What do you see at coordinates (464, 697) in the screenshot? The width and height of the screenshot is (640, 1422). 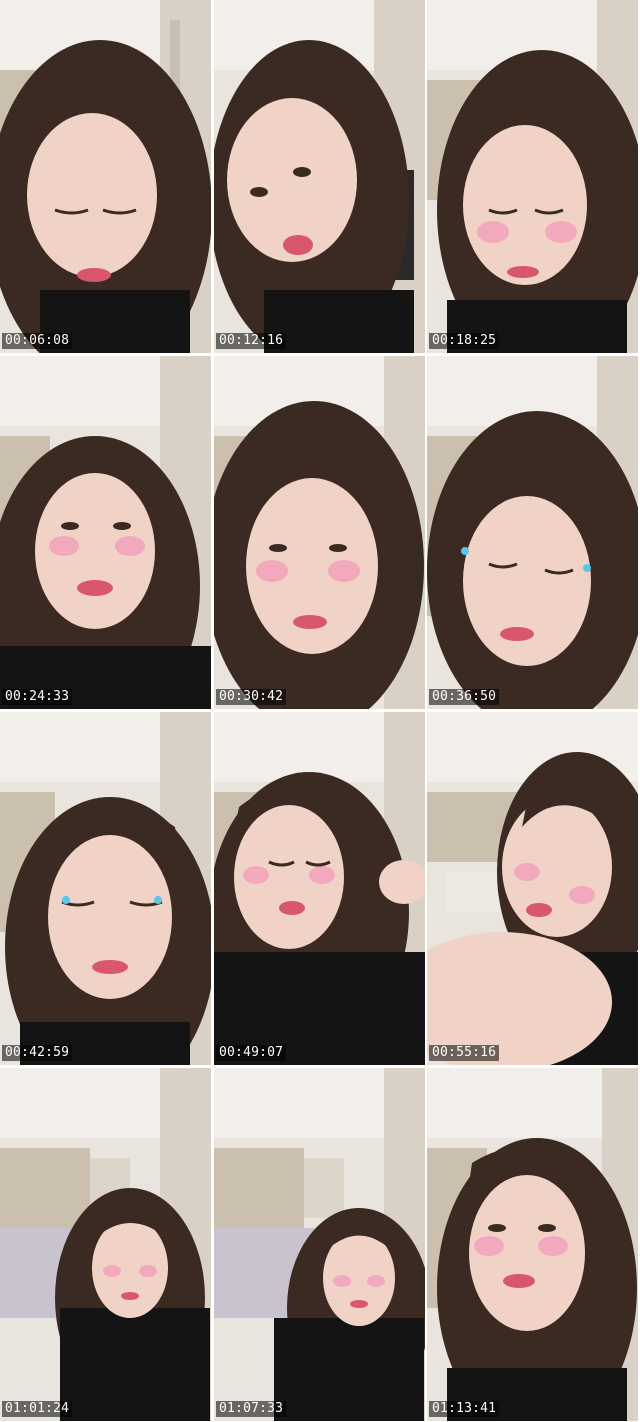 I see `timestamp-label: 00:36:50` at bounding box center [464, 697].